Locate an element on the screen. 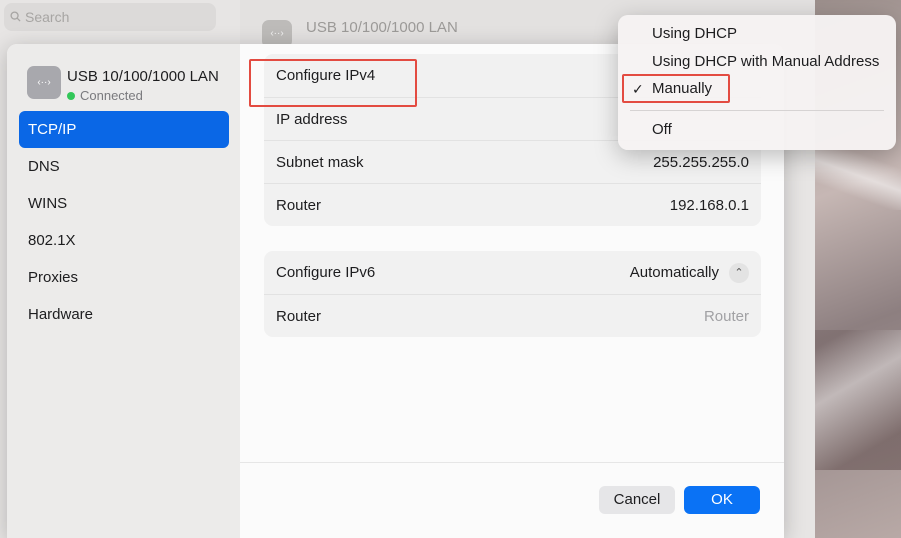 Image resolution: width=901 pixels, height=538 pixels. sidebar-item-hardware: Hardware is located at coordinates (124, 314).